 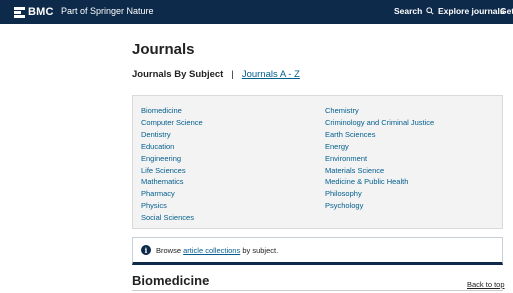 I want to click on subject-link-environment: Environment, so click(x=379, y=159).